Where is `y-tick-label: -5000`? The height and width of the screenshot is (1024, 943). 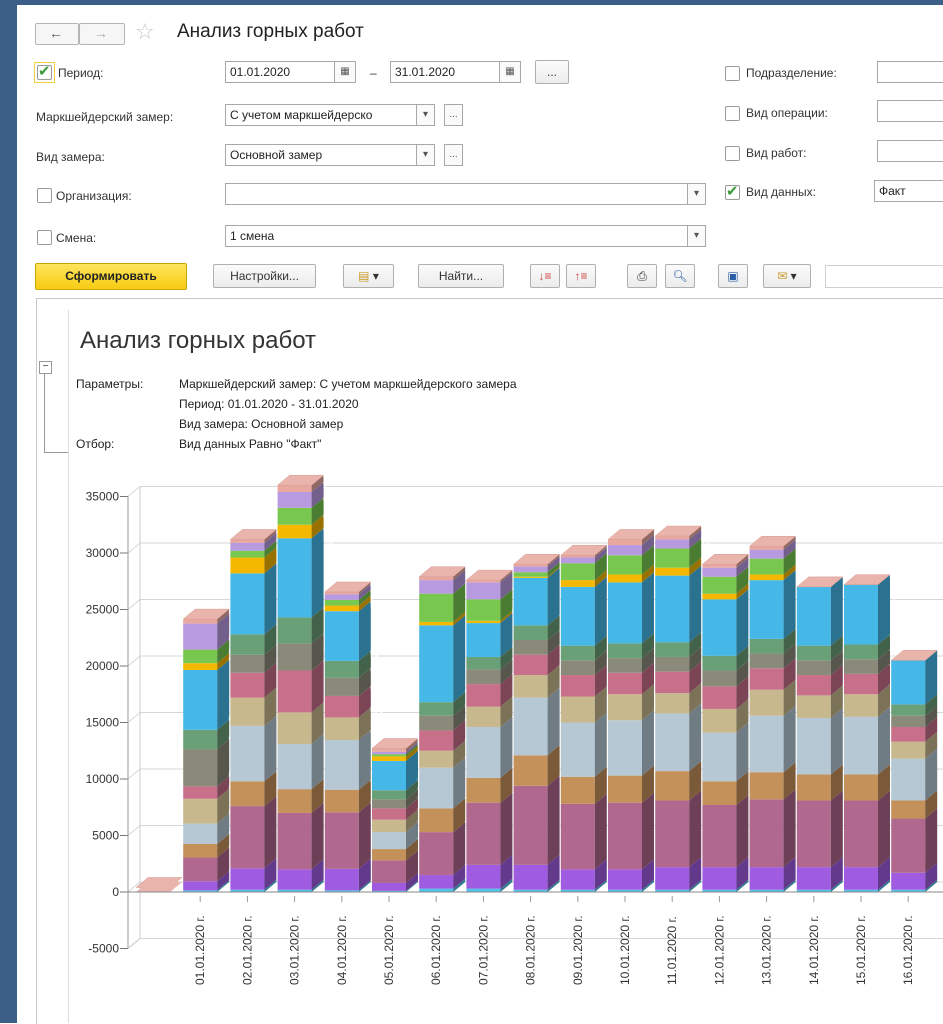
y-tick-label: -5000 is located at coordinates (103, 949).